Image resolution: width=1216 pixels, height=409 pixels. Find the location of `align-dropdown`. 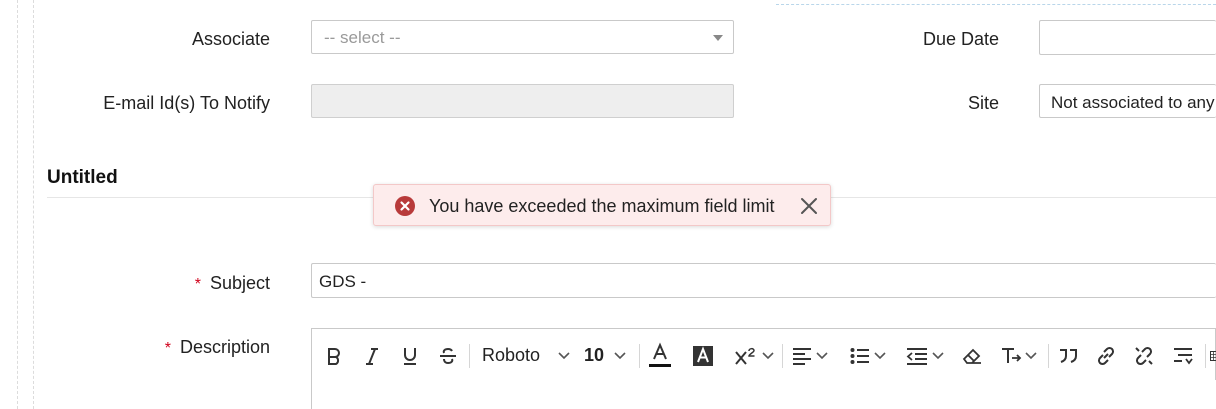

align-dropdown is located at coordinates (810, 355).